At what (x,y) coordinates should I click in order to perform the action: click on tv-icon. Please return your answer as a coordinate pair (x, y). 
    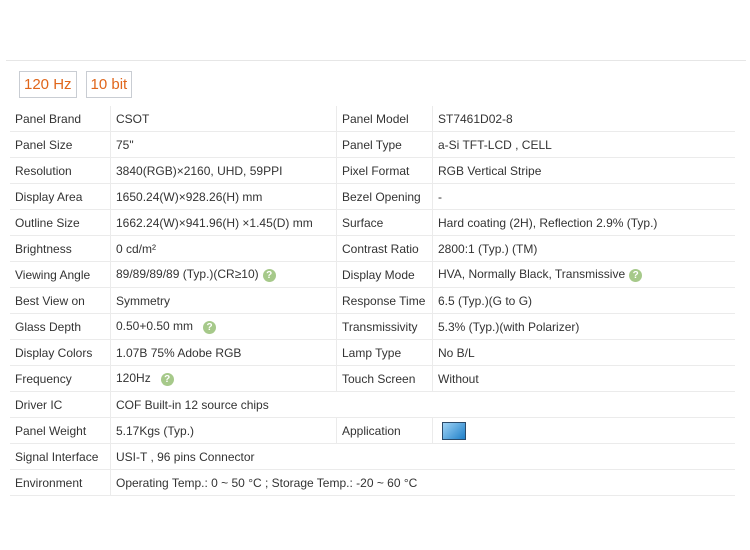
    Looking at the image, I should click on (454, 430).